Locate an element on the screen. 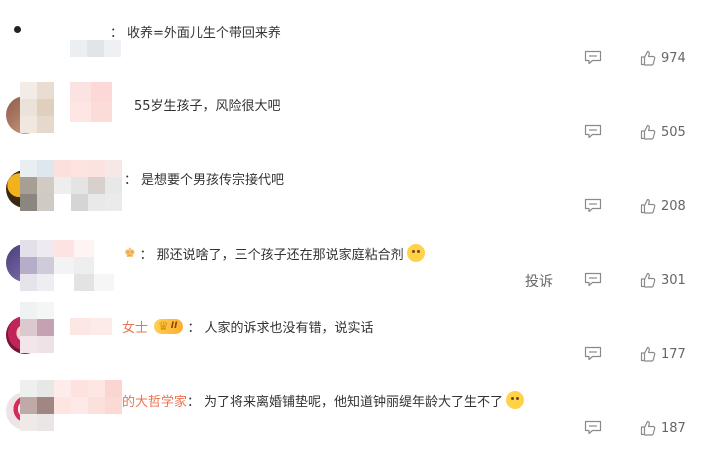 This screenshot has width=709, height=449. comment-body: ： 是想要个男孩传宗接代吧 is located at coordinates (204, 178).